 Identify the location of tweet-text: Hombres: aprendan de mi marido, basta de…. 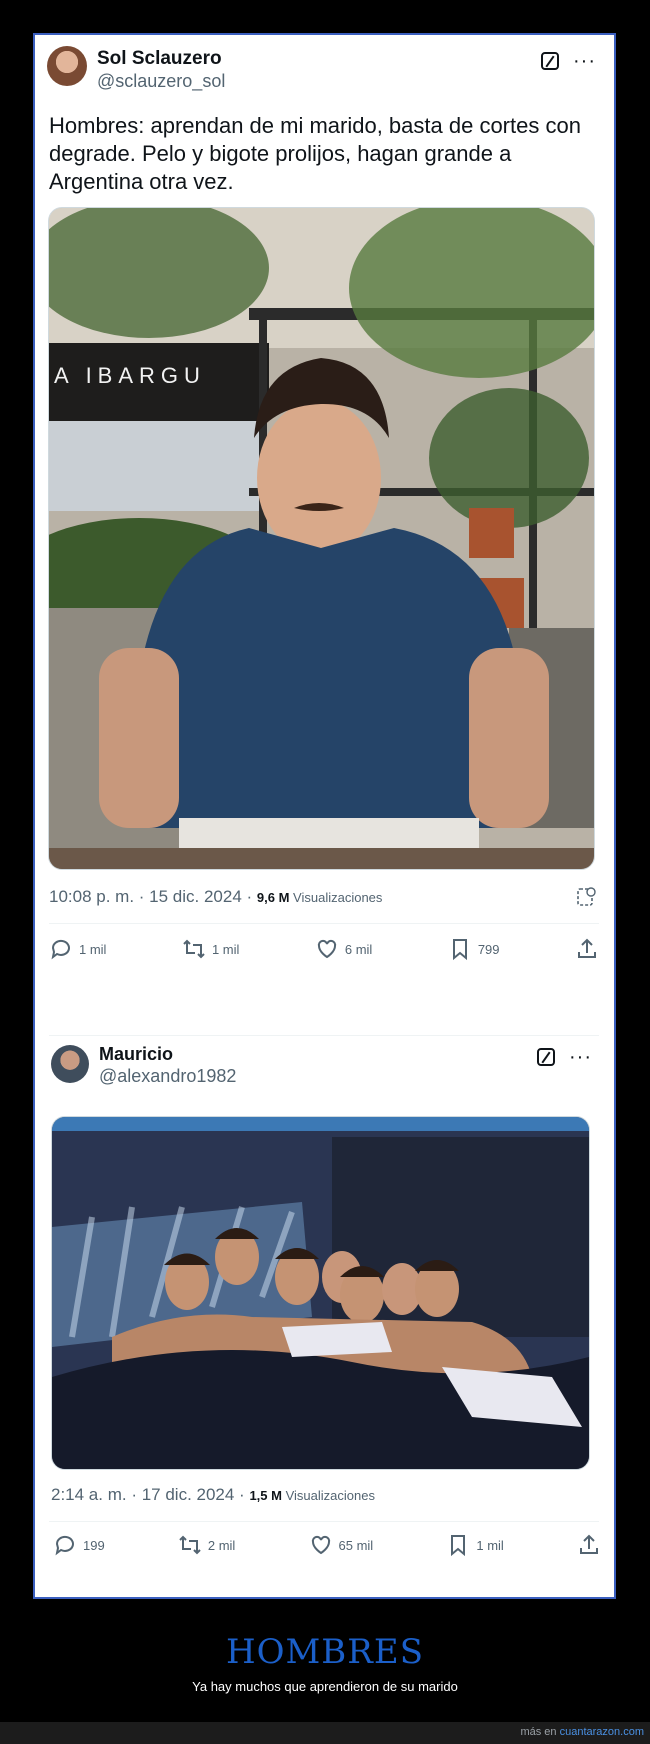
(315, 153).